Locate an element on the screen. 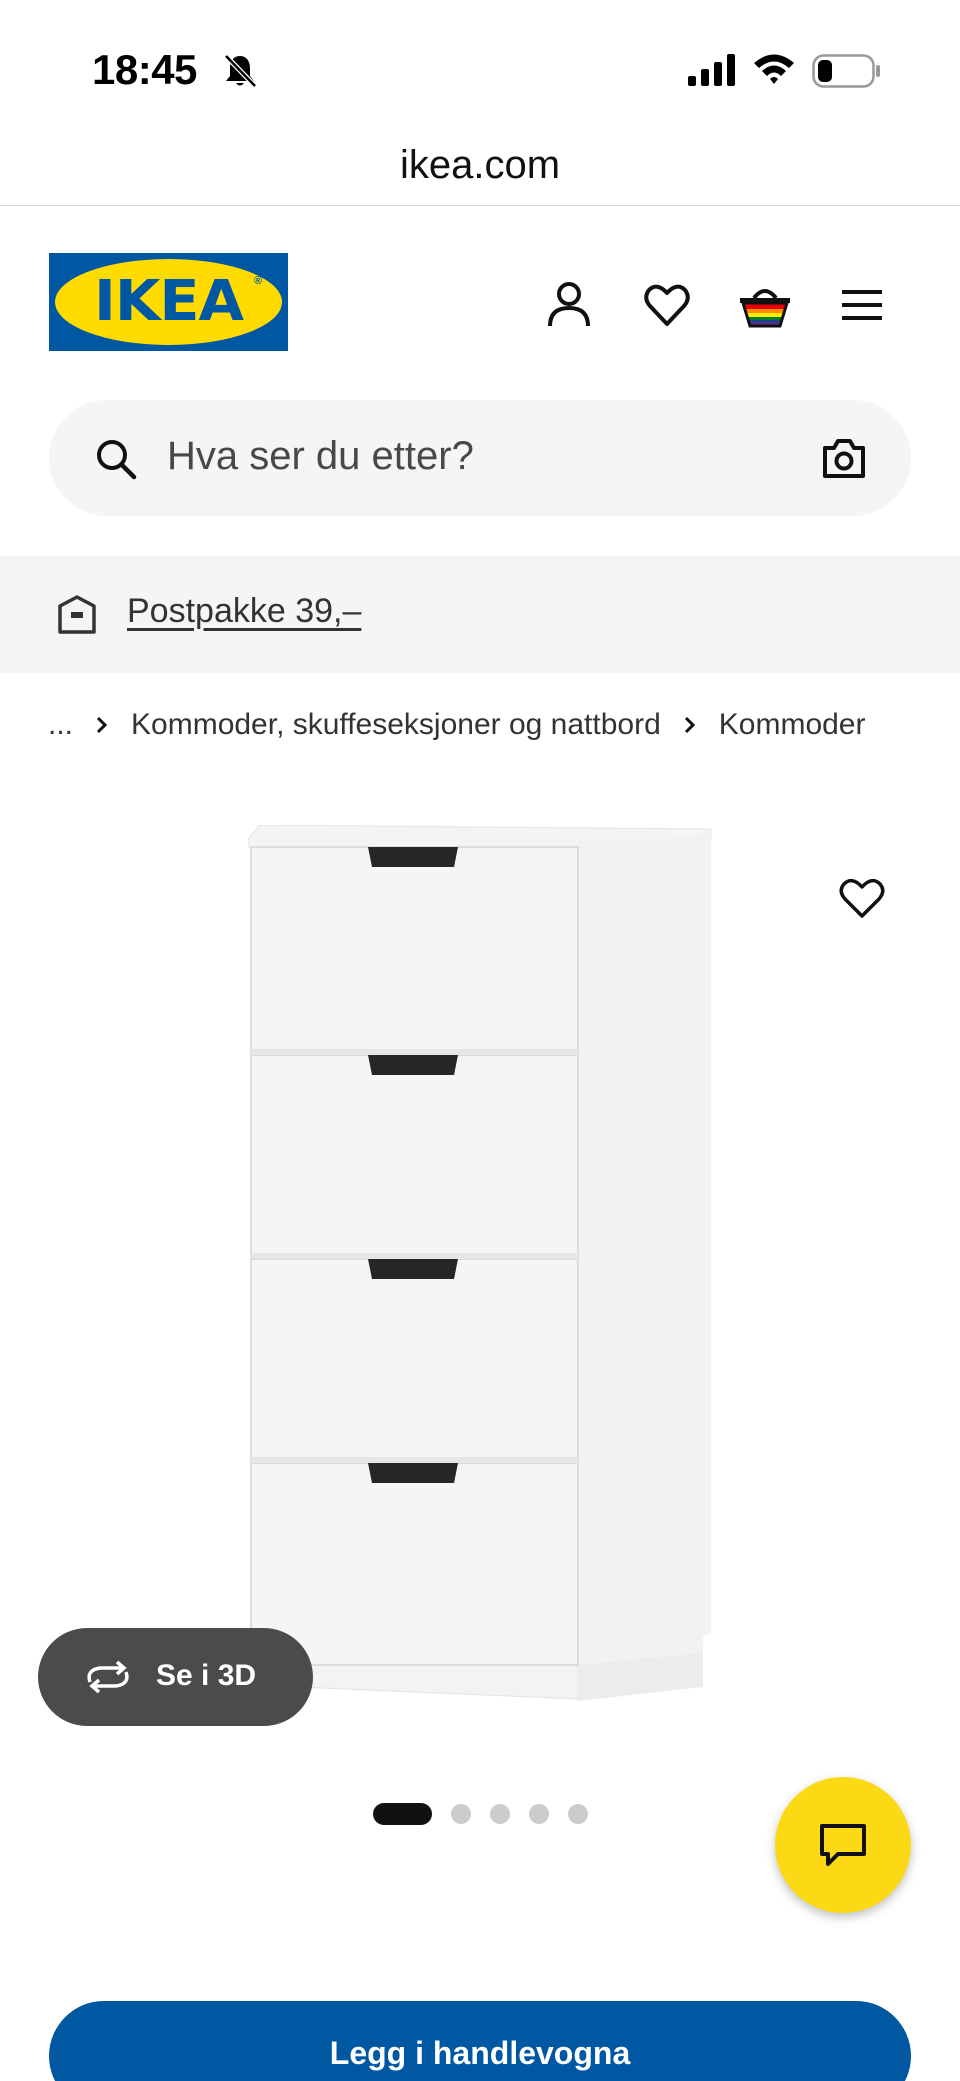  status-bar: 18:45 is located at coordinates (480, 60).